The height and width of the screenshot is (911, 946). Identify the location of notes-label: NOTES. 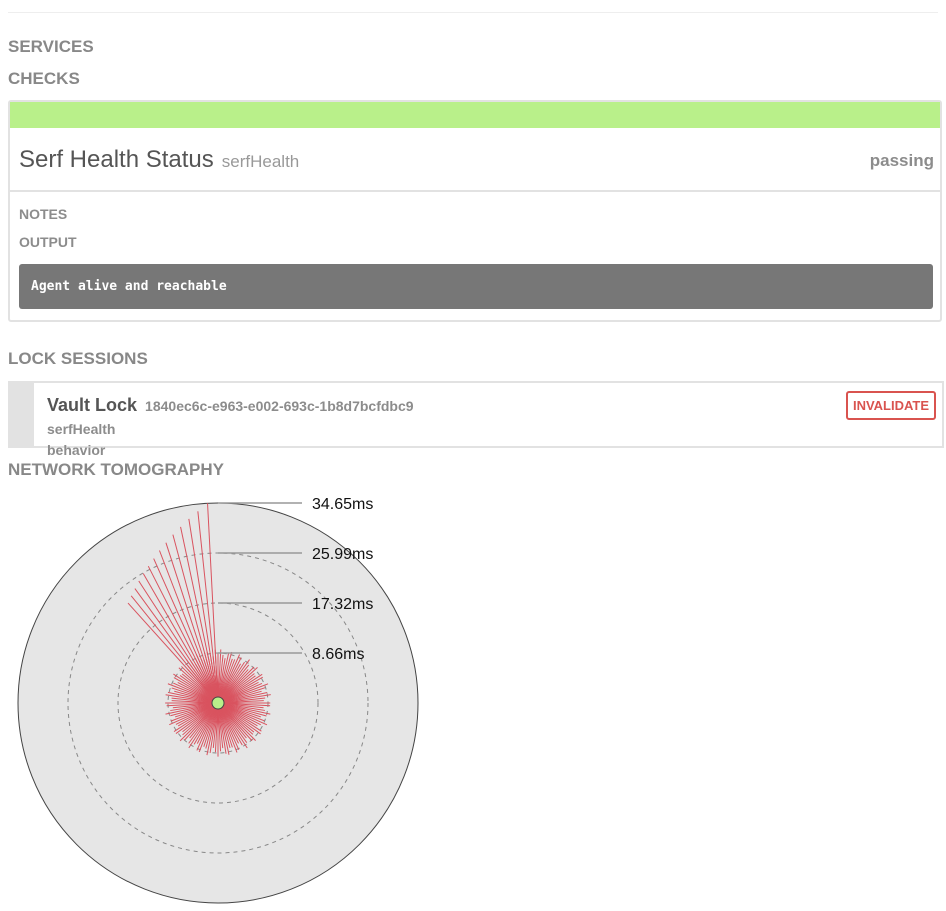
(43, 214).